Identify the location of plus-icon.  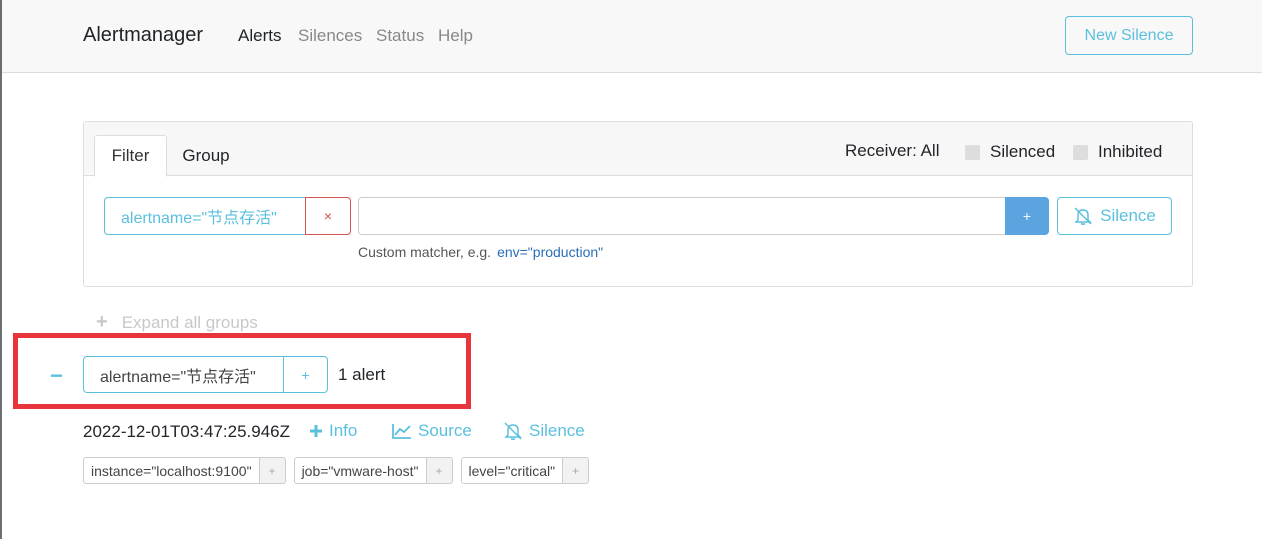
(316, 431).